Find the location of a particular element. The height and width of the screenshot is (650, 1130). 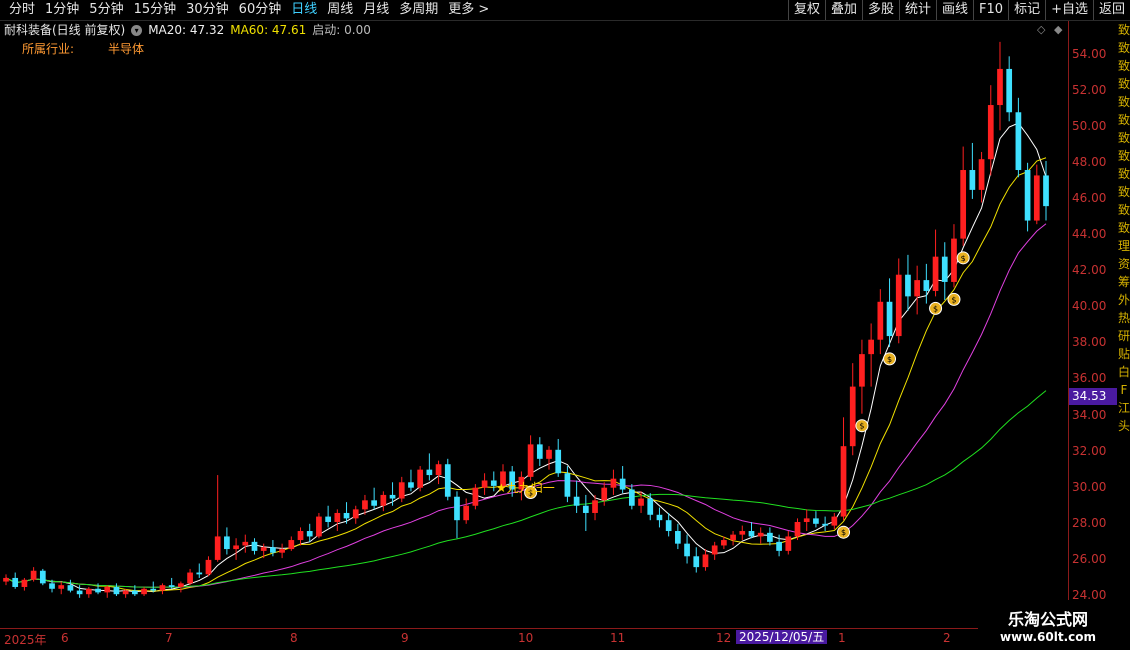

signal-annotation: ★九九归一 is located at coordinates (525, 488).